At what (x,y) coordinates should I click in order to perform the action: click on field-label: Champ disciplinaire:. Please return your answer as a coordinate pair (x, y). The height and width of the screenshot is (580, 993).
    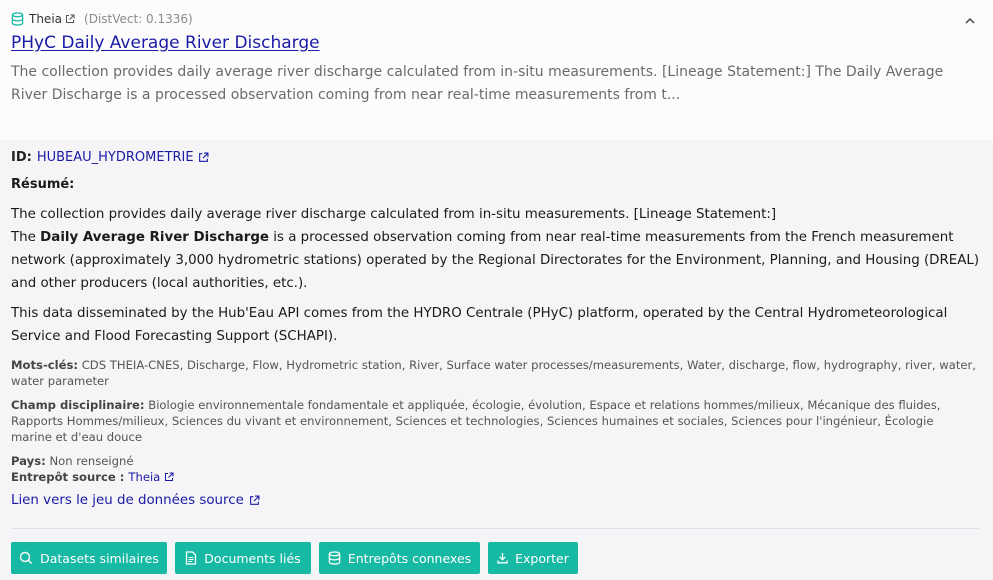
    Looking at the image, I should click on (78, 405).